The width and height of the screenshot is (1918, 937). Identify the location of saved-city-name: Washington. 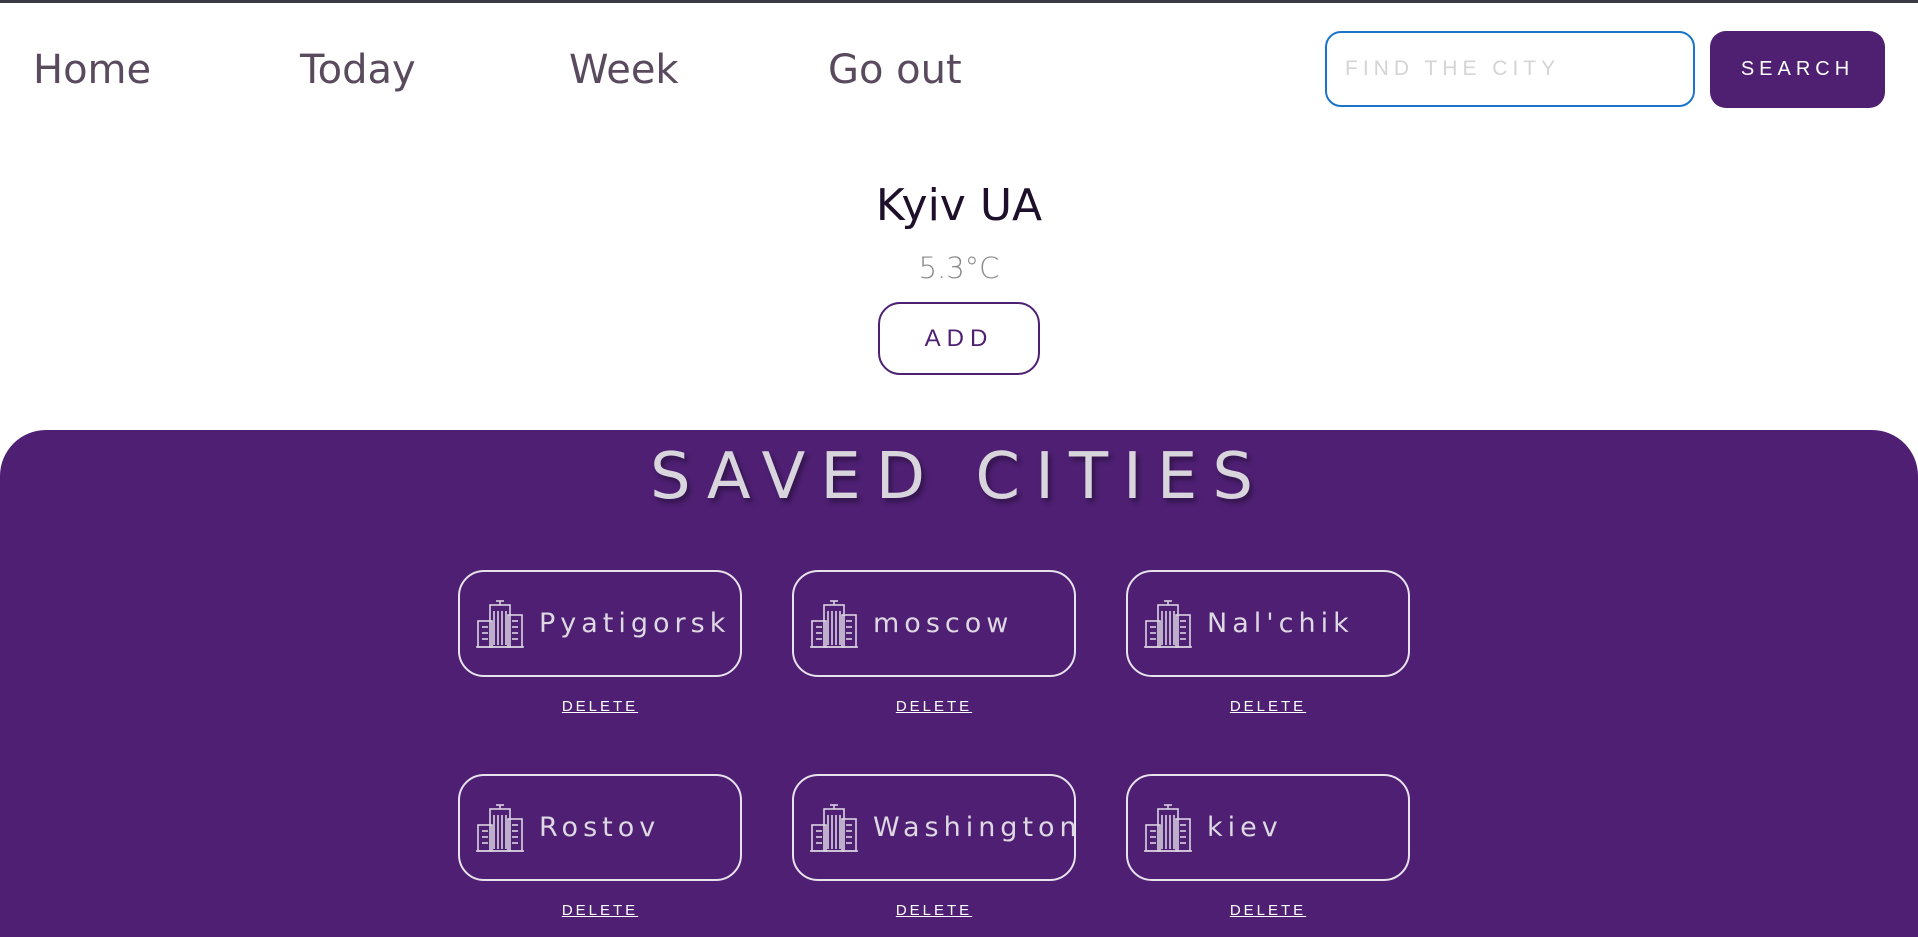
(977, 827).